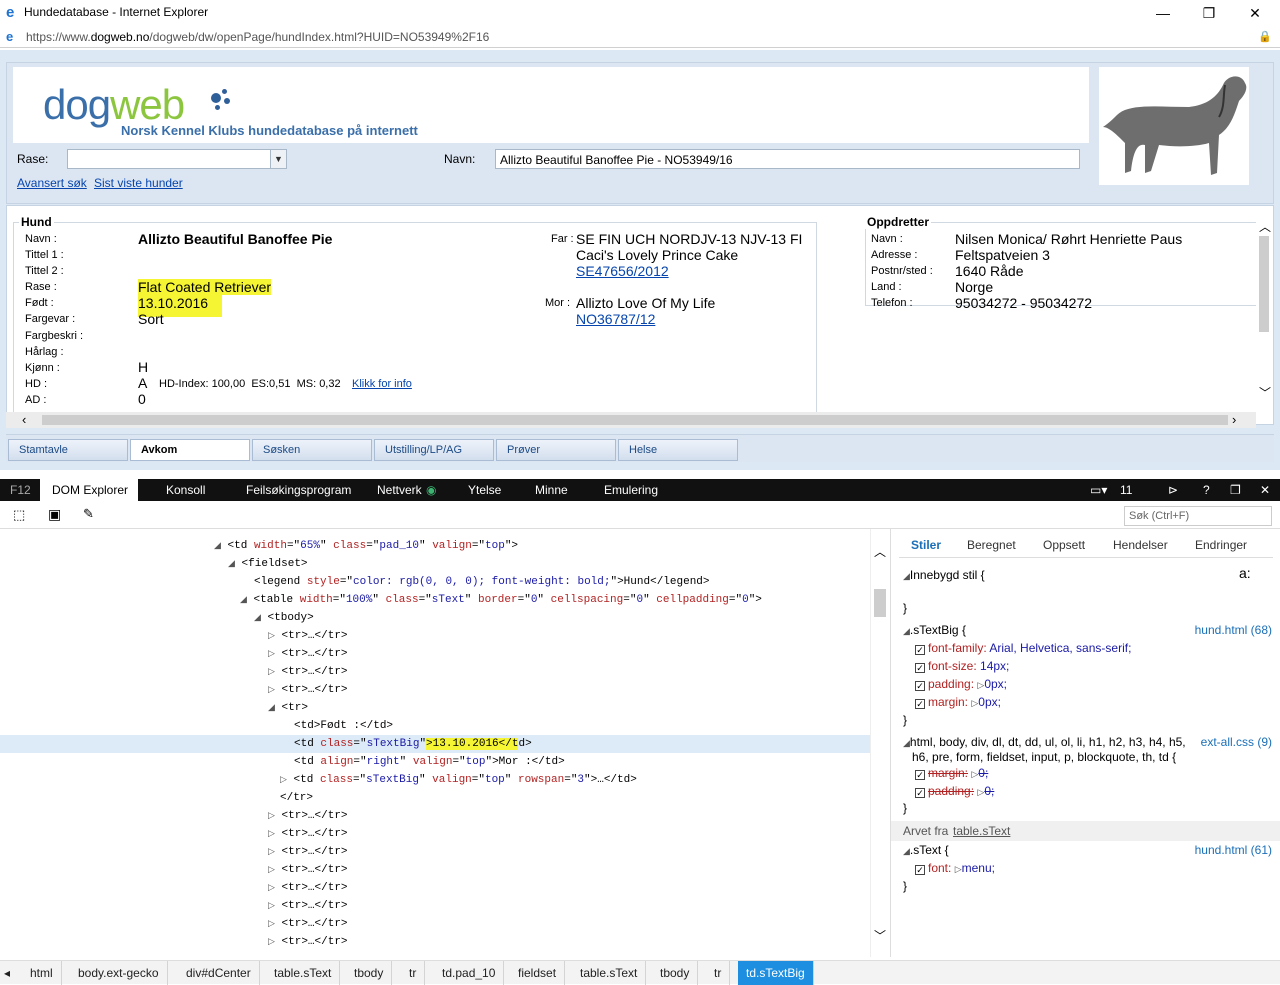  I want to click on tab-stiler: Stiler, so click(926, 545).